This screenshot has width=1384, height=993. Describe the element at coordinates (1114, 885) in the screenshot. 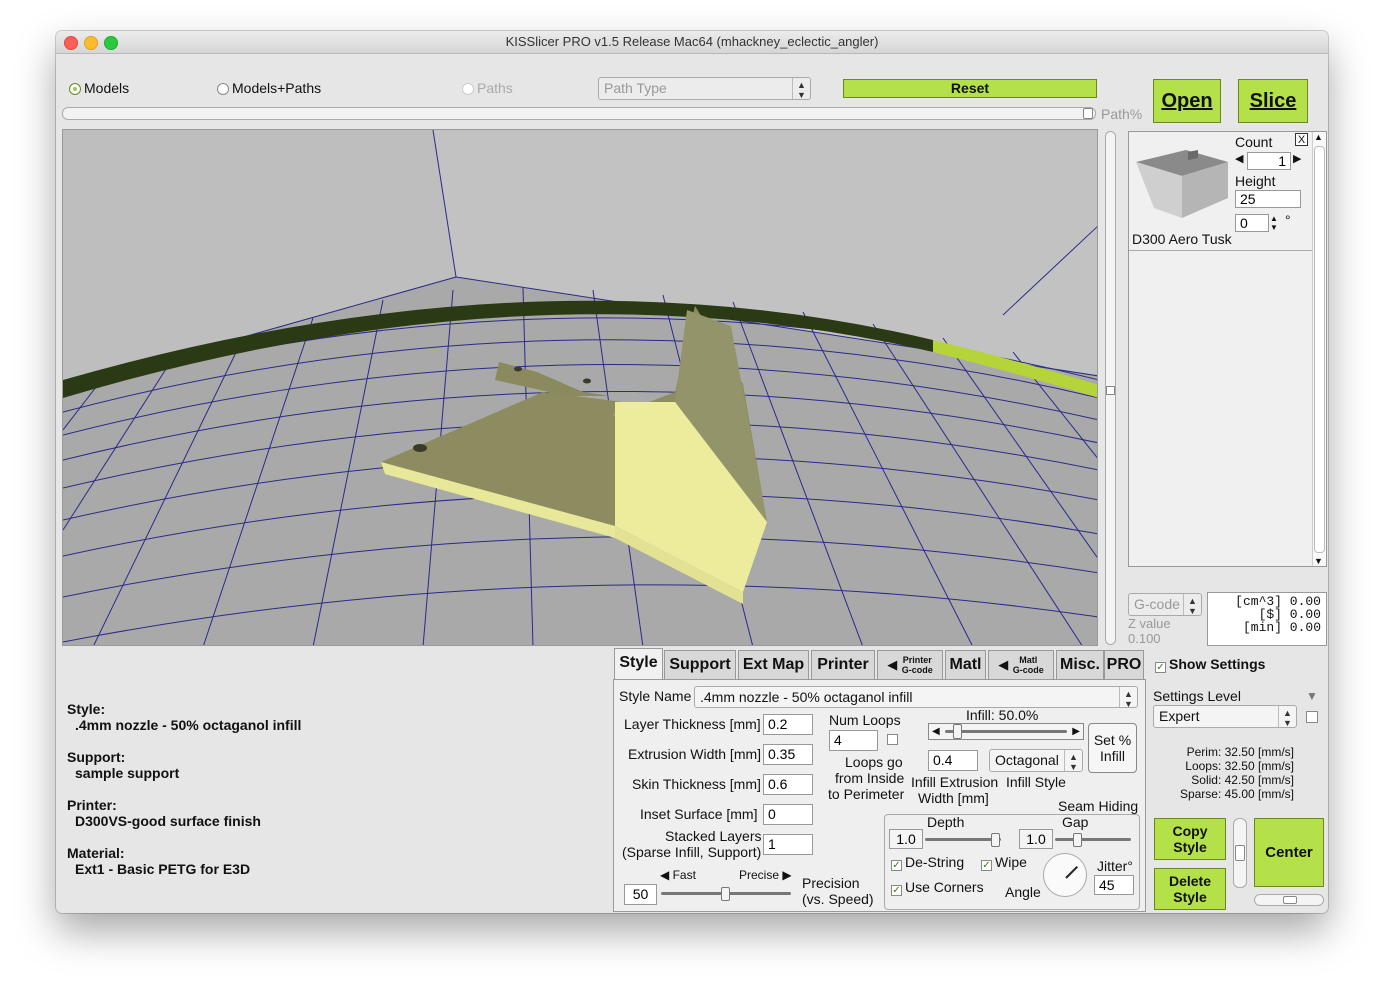

I see `jitter-input: 45` at that location.